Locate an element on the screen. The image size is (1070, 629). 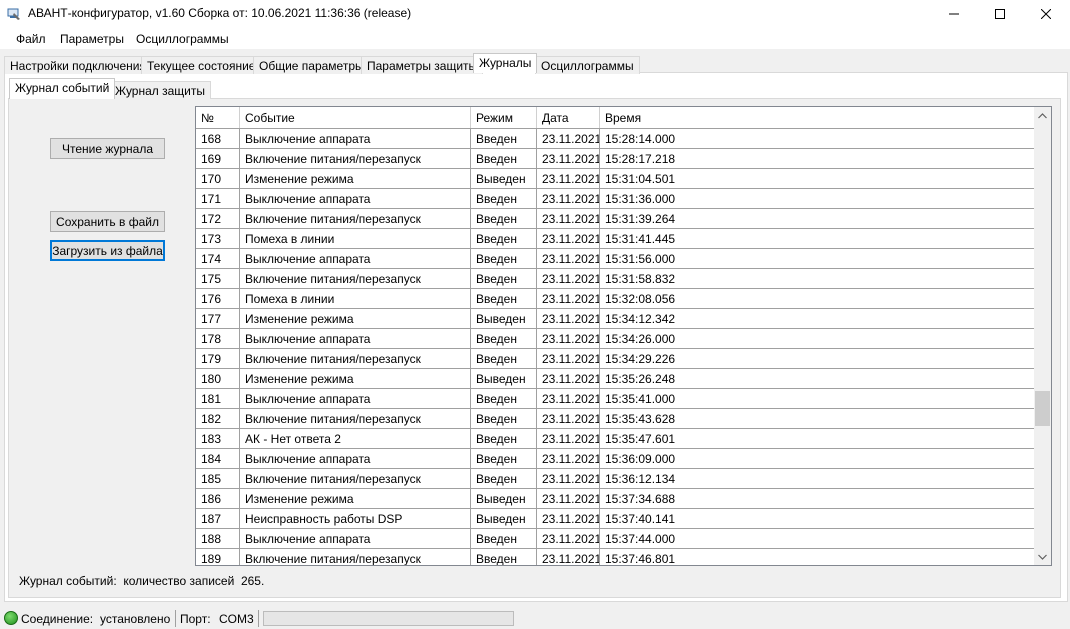
cell-time: 15:34:12.342 is located at coordinates (640, 319).